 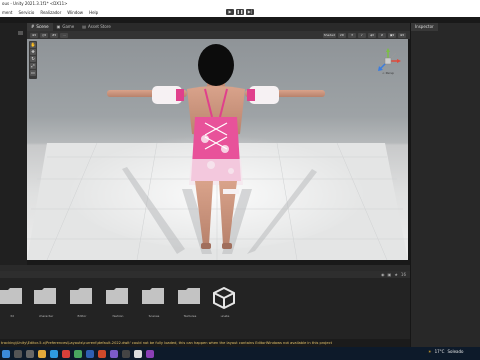 What do you see at coordinates (126, 353) in the screenshot?
I see `unity-hub-icon` at bounding box center [126, 353].